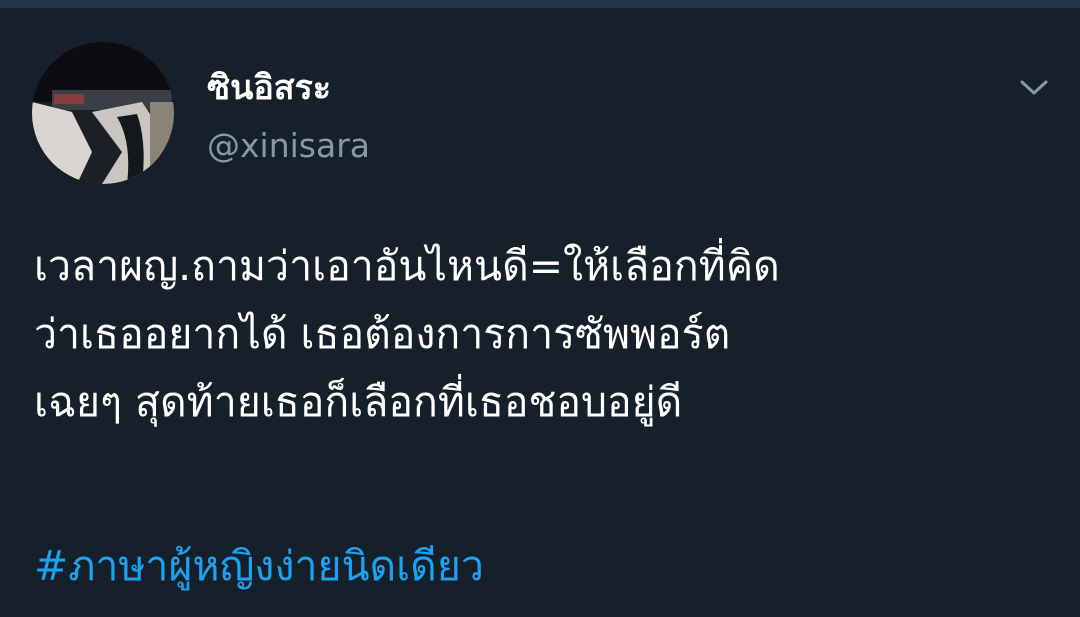 The height and width of the screenshot is (617, 1080). Describe the element at coordinates (407, 266) in the screenshot. I see `tweet-text-line: เวลาผญ.ถามว่าเอาอันไหนดี=ให้เลือกที่คิด` at that location.